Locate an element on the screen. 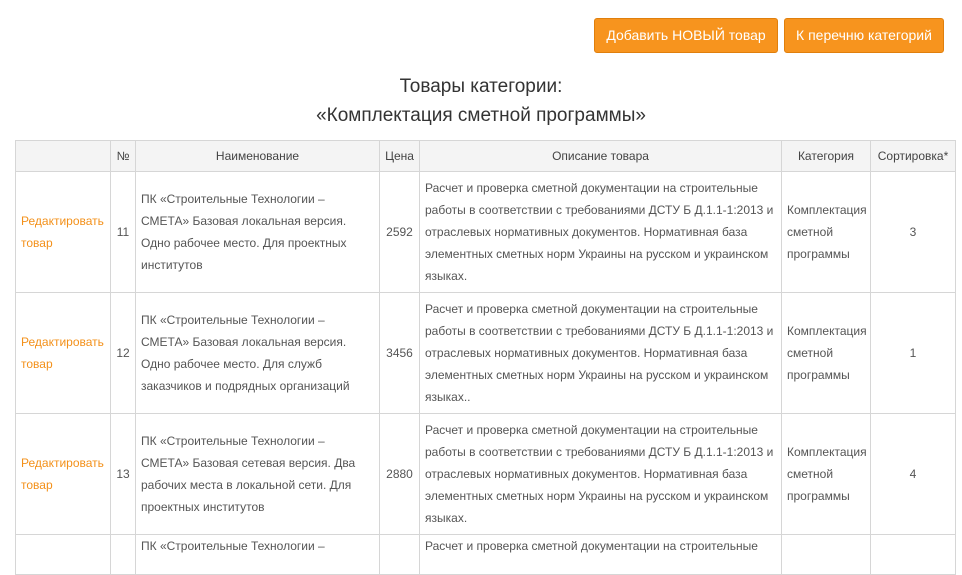 The image size is (962, 575). column-header-name: Наименование is located at coordinates (257, 156).